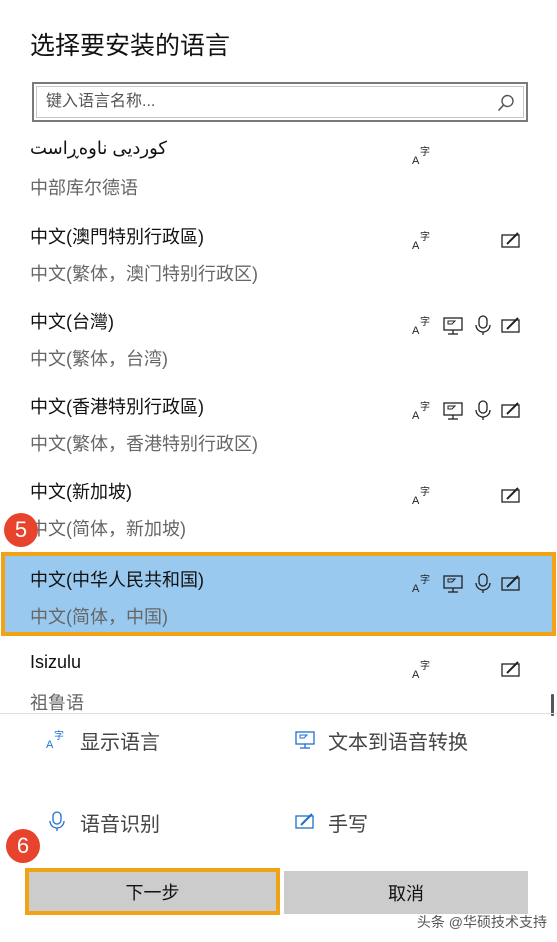 The width and height of the screenshot is (557, 942). What do you see at coordinates (348, 825) in the screenshot?
I see `legend-label: 手写` at bounding box center [348, 825].